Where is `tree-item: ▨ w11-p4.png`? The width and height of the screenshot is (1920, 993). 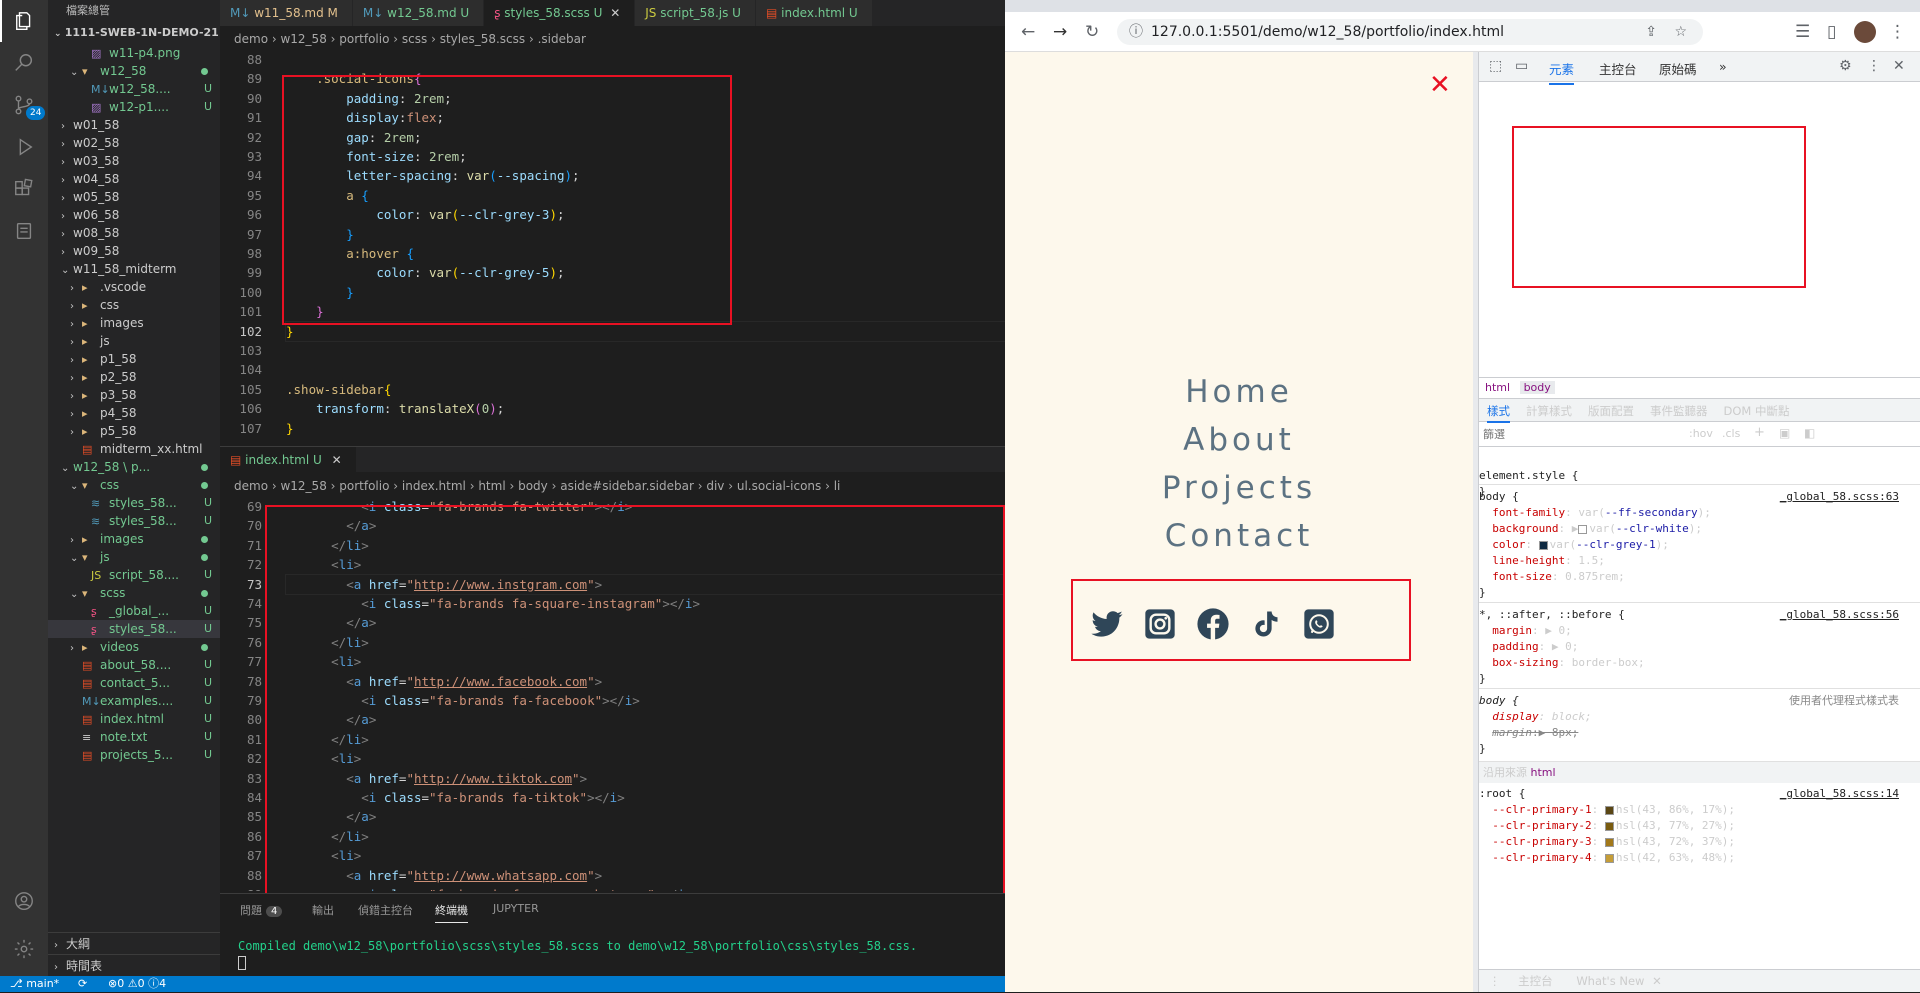
tree-item: ▨ w11-p4.png is located at coordinates (134, 53).